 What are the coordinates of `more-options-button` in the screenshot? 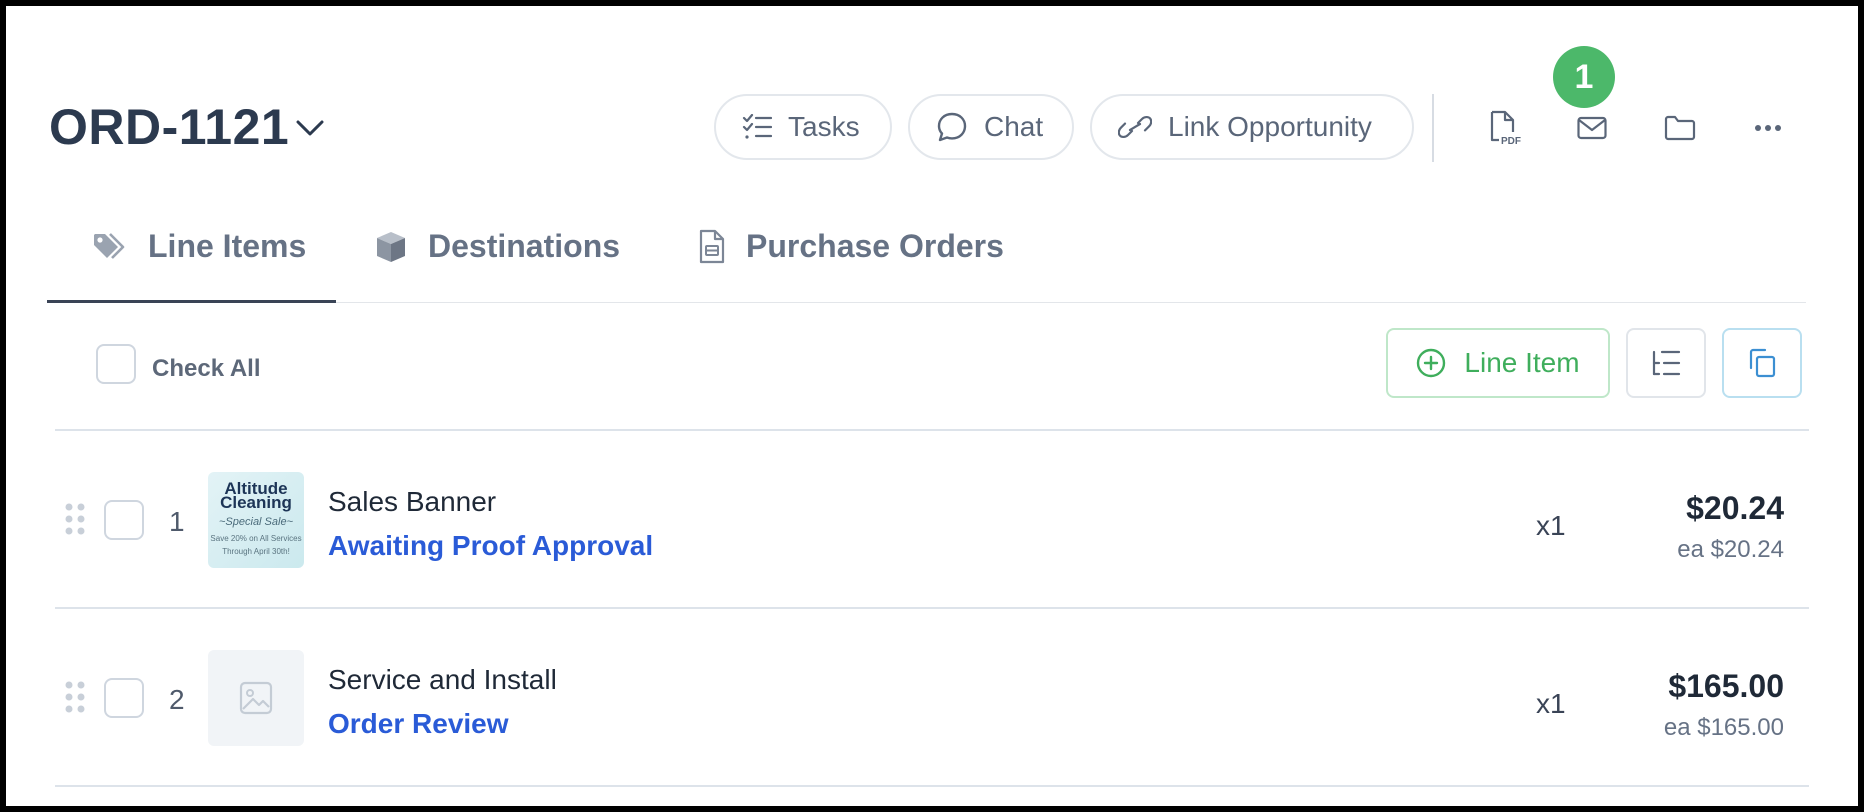 It's located at (1768, 128).